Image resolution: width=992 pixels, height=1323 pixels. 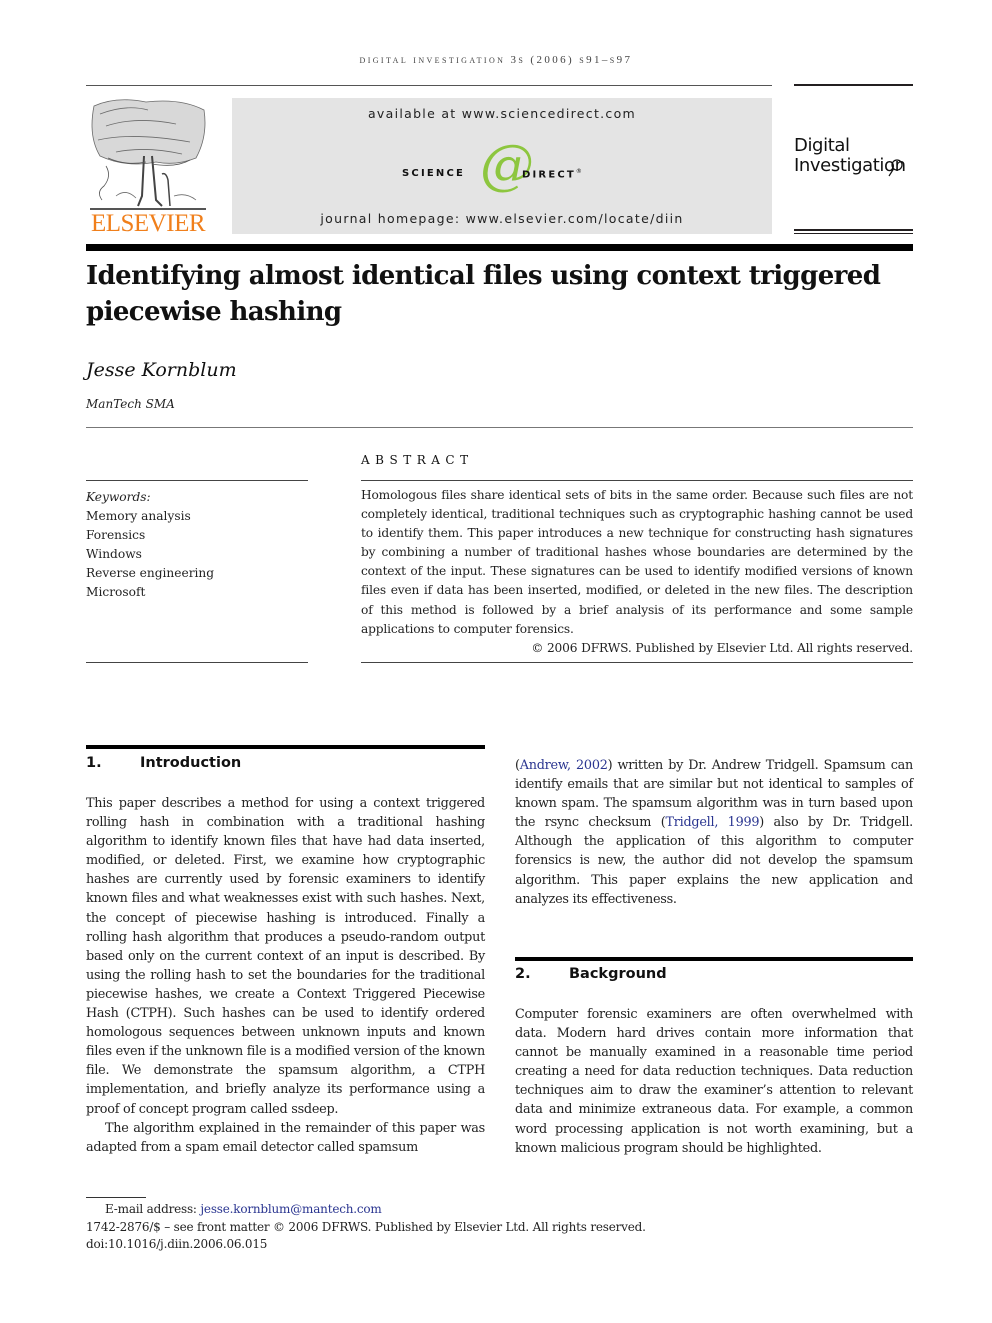 What do you see at coordinates (564, 765) in the screenshot?
I see `citation-link: Andrew, 2002` at bounding box center [564, 765].